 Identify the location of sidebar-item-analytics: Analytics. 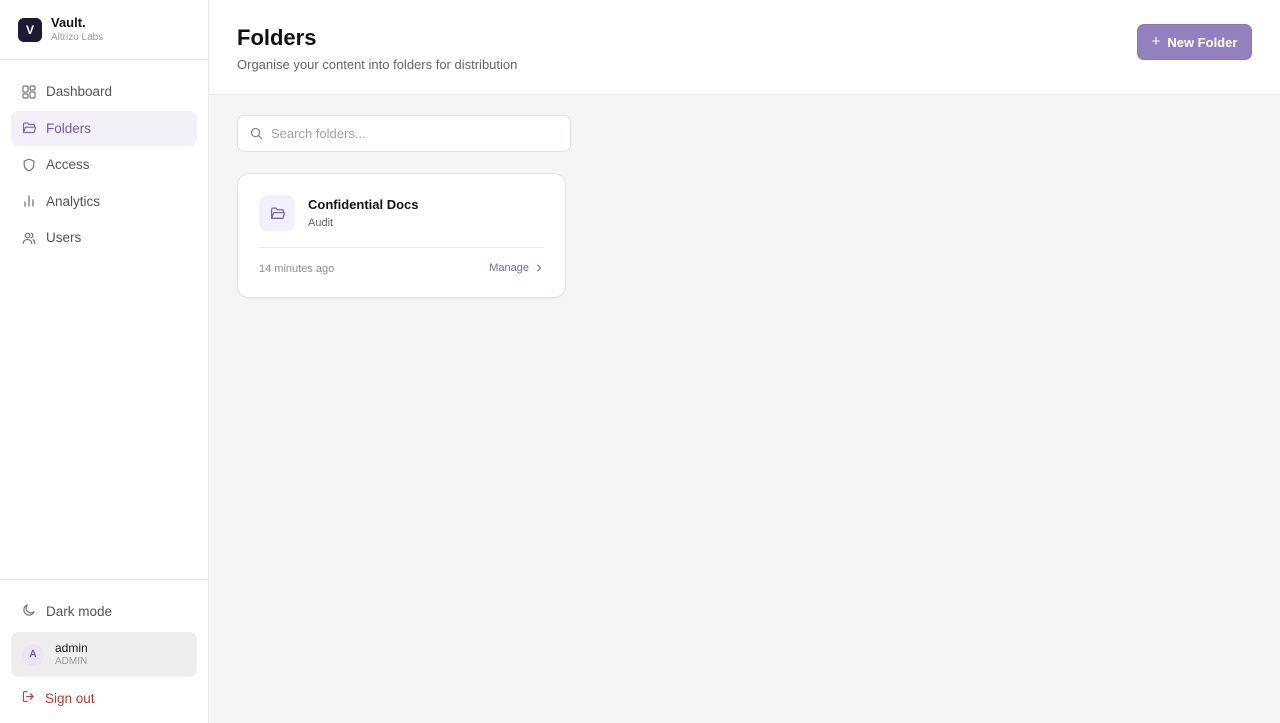
(104, 201).